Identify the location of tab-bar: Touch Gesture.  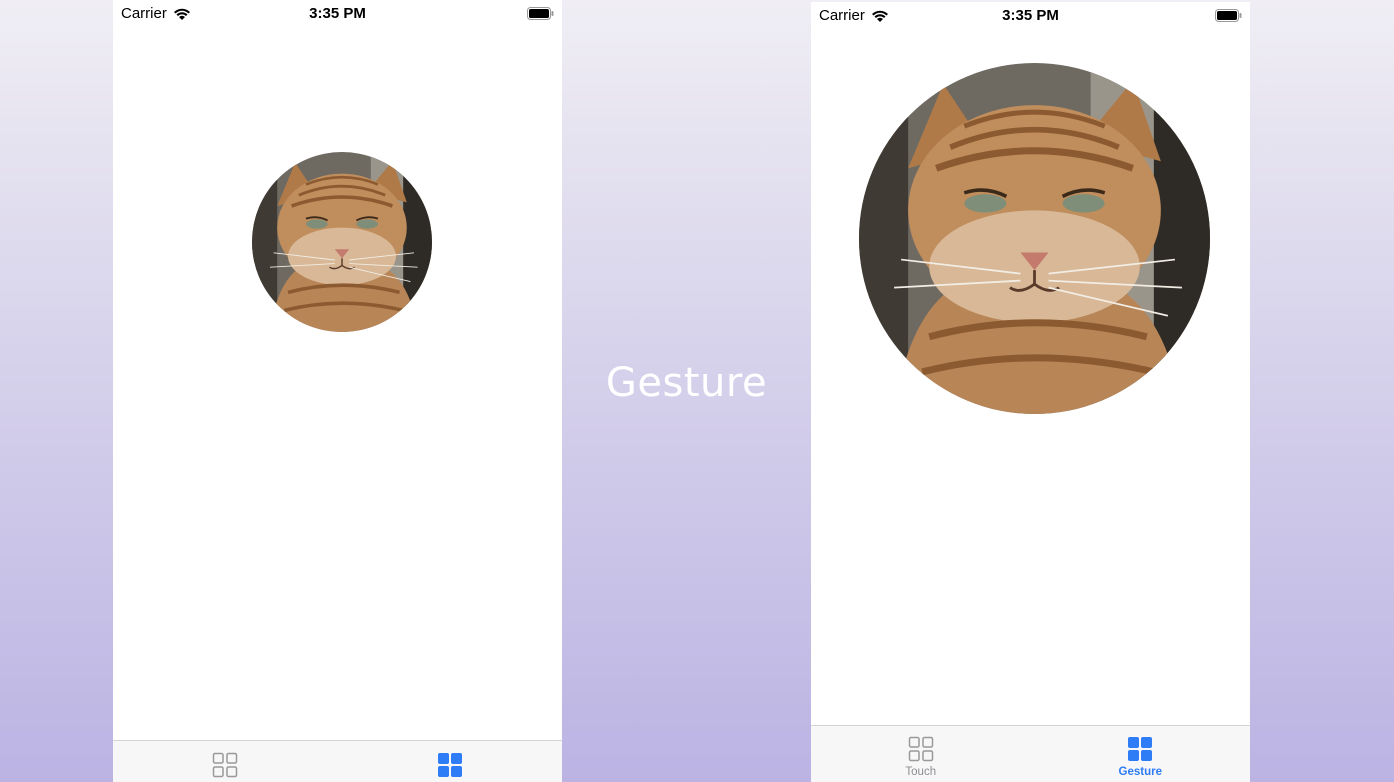
(1030, 753).